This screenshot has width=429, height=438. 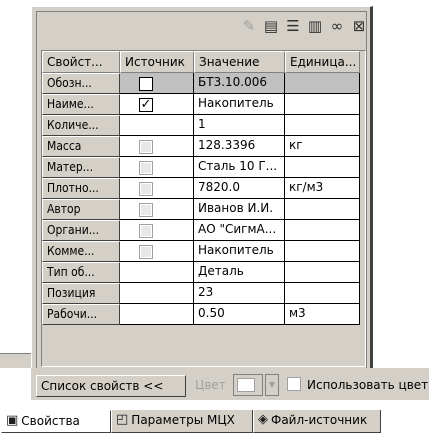 I want to click on table-row: Автор Иванов И.И., so click(x=201, y=209).